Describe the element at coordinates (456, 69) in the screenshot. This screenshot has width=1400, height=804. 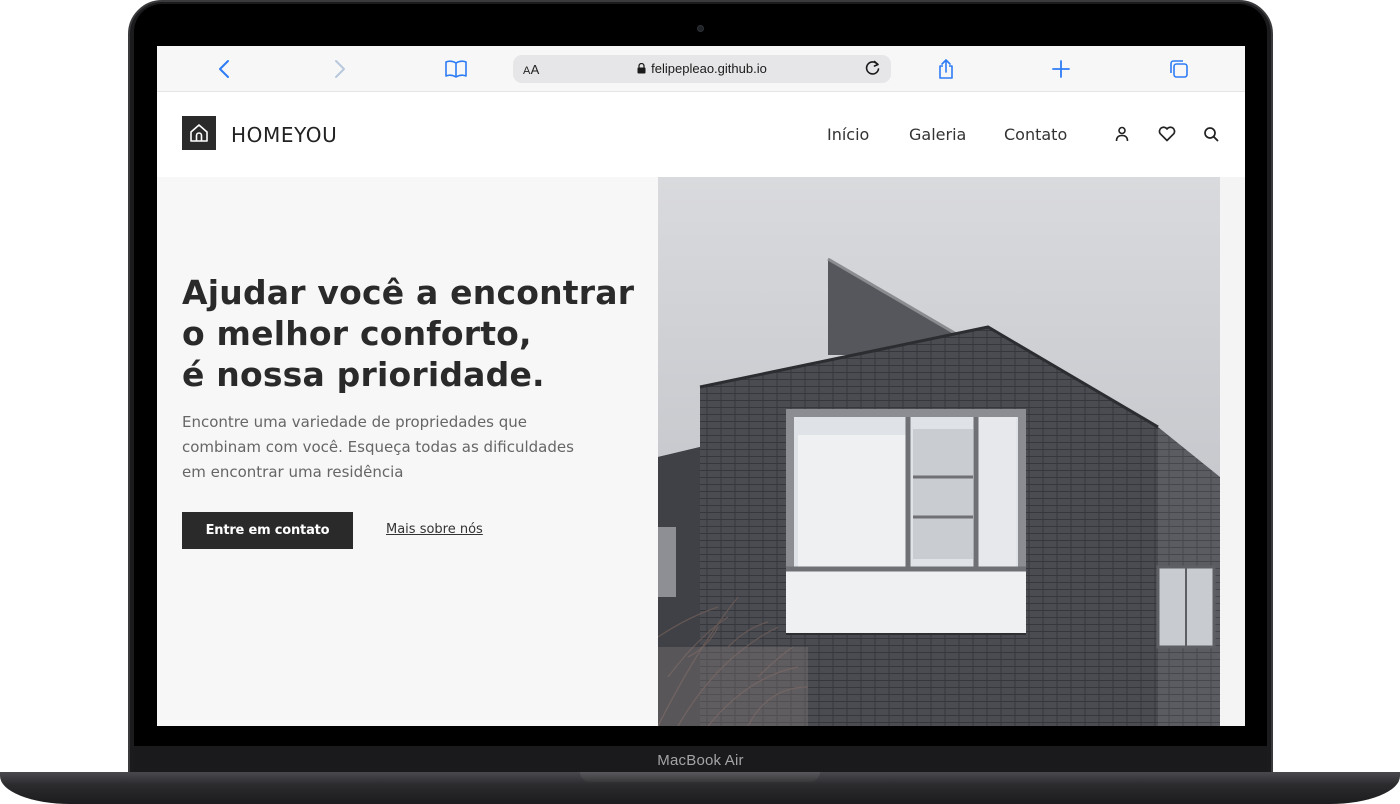
I see `bookmarks-icon` at that location.